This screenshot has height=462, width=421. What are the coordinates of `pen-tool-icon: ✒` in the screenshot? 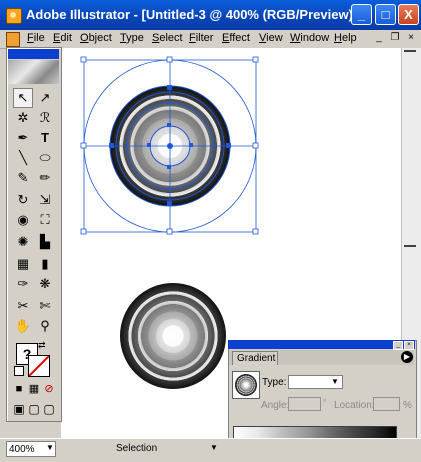 It's located at (23, 138).